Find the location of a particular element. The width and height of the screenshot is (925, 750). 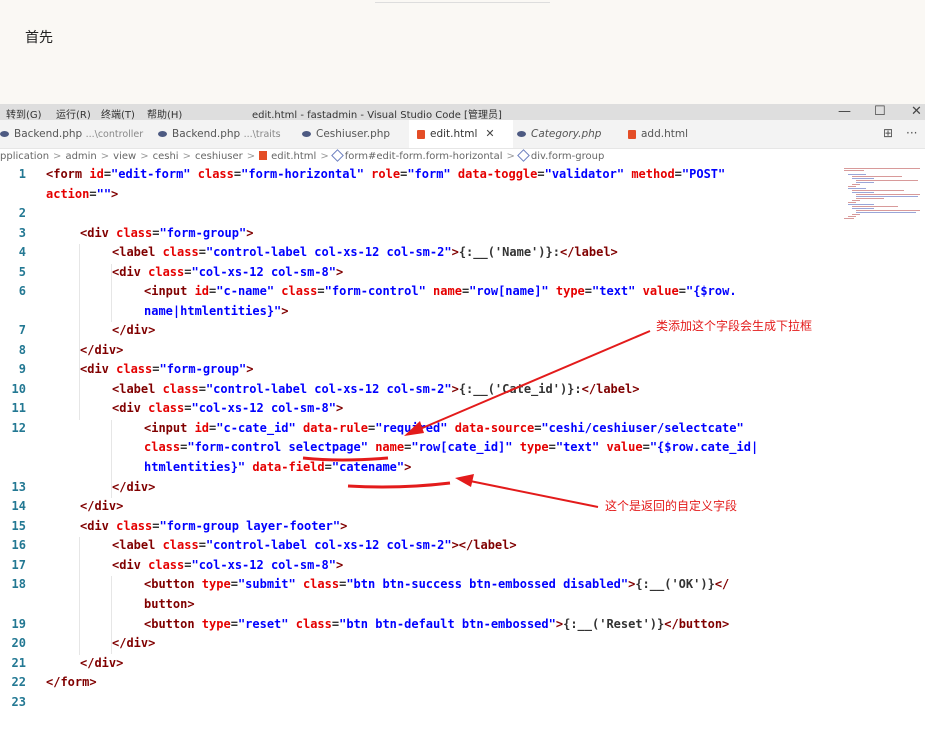

annotation-overlay is located at coordinates (476, 419).